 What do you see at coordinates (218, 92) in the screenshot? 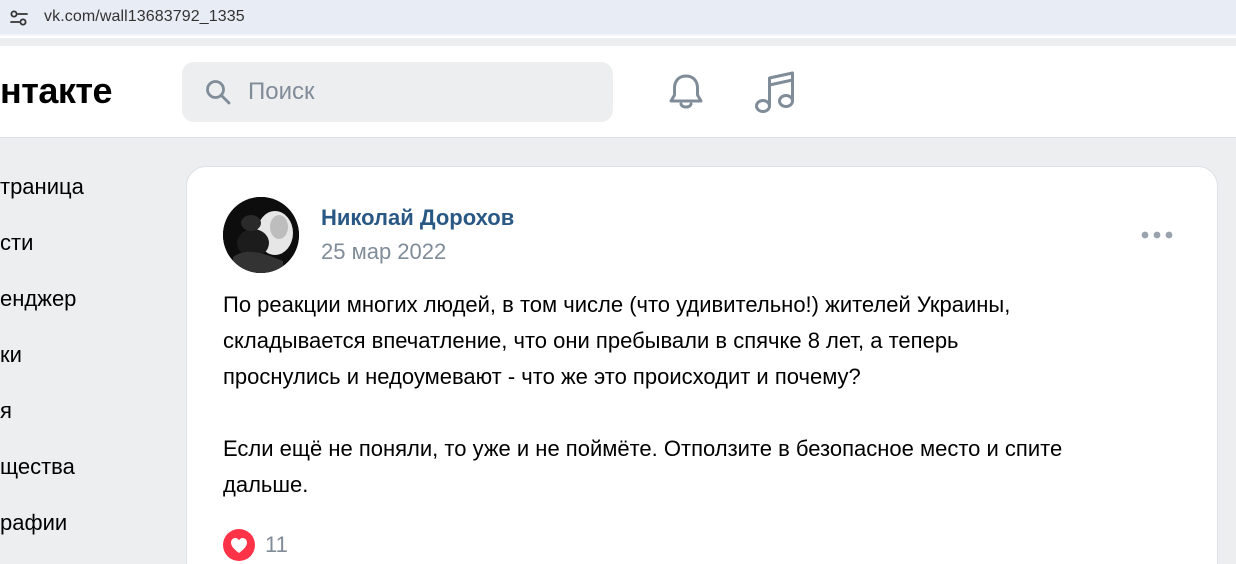
I see `search-icon` at bounding box center [218, 92].